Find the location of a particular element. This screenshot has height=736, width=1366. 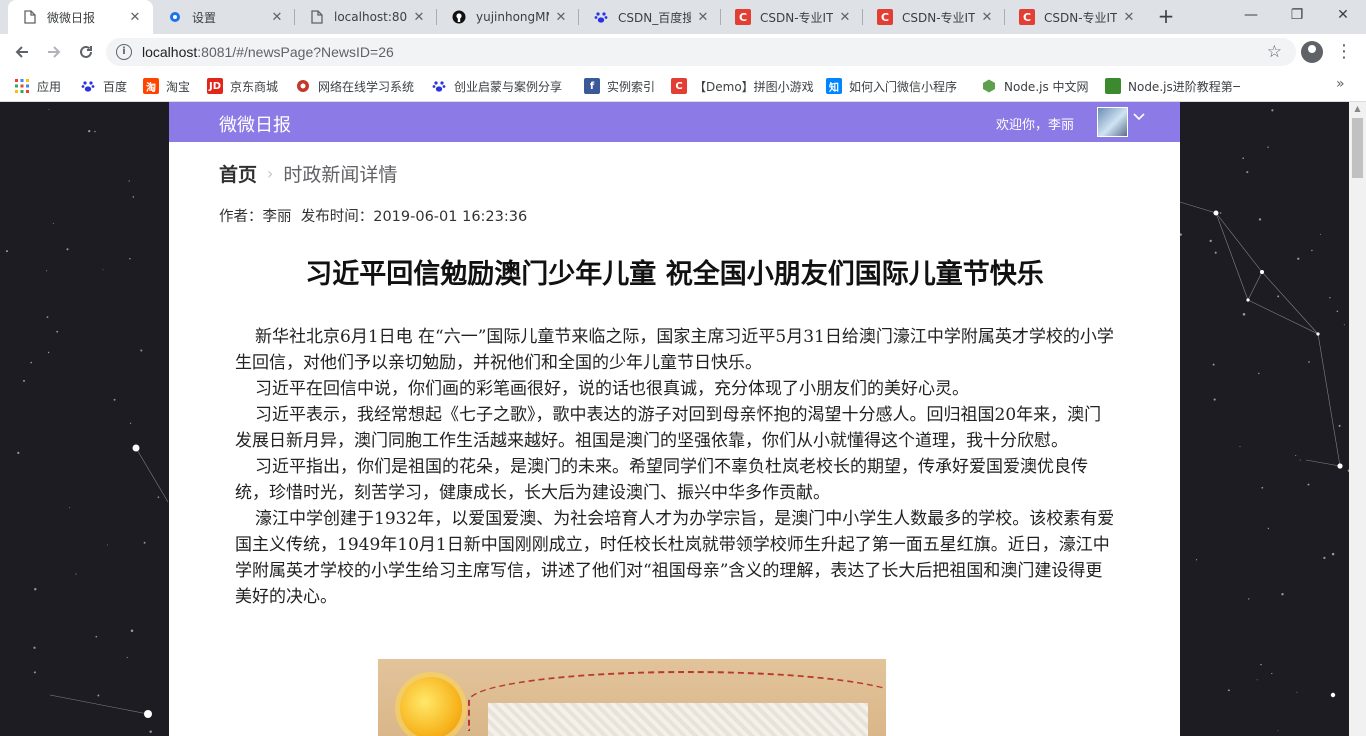

url-text: localhost:8081/#/newsPage?NewsID=26 is located at coordinates (268, 52).